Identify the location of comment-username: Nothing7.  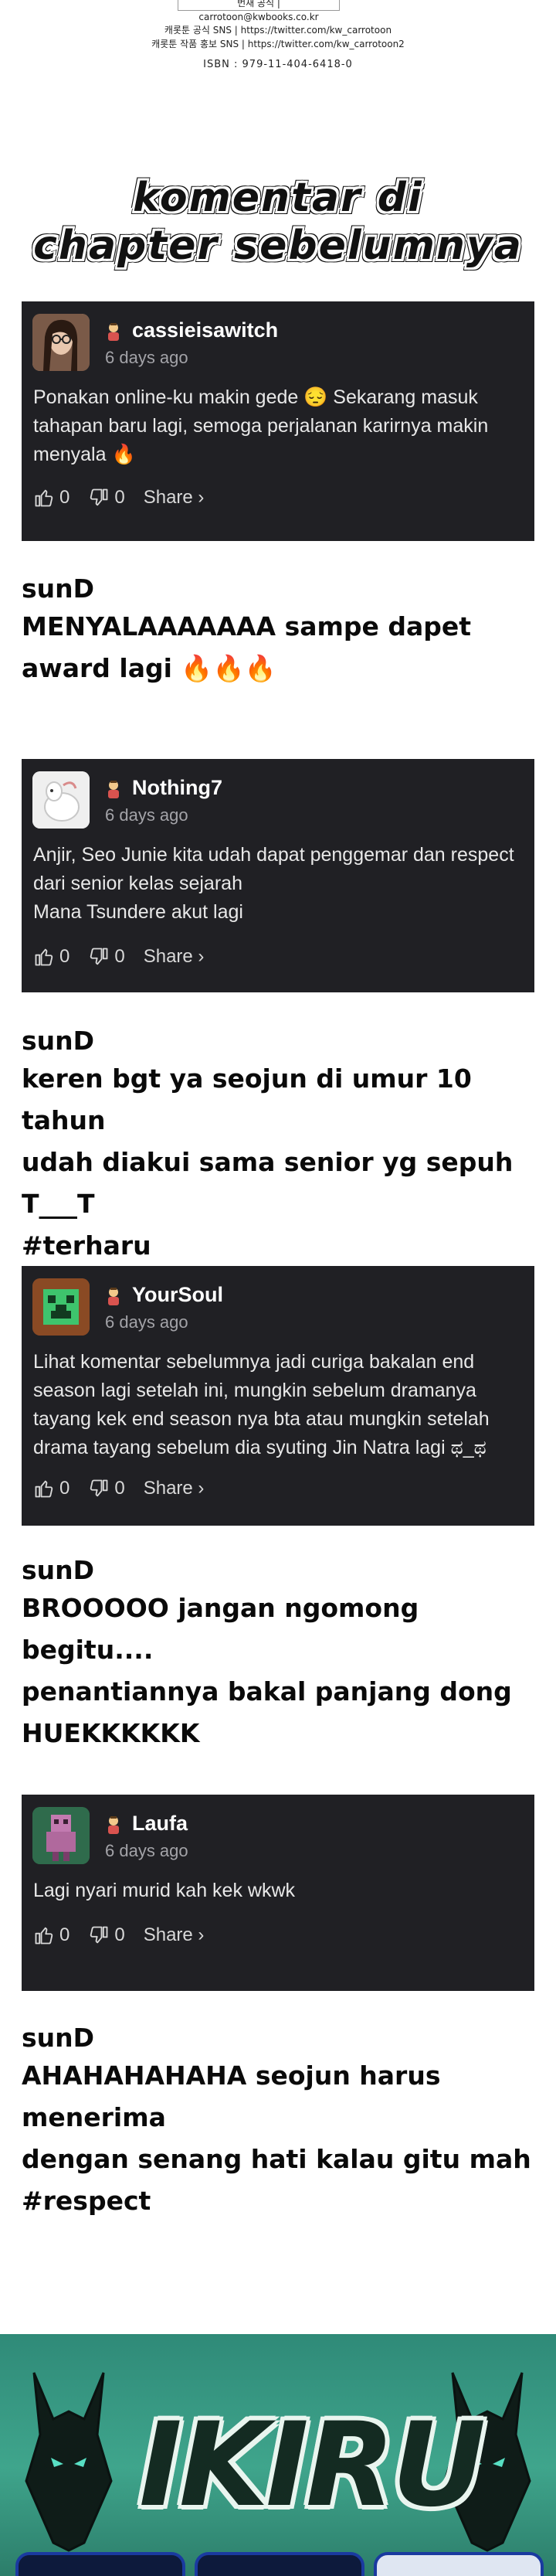
(177, 788).